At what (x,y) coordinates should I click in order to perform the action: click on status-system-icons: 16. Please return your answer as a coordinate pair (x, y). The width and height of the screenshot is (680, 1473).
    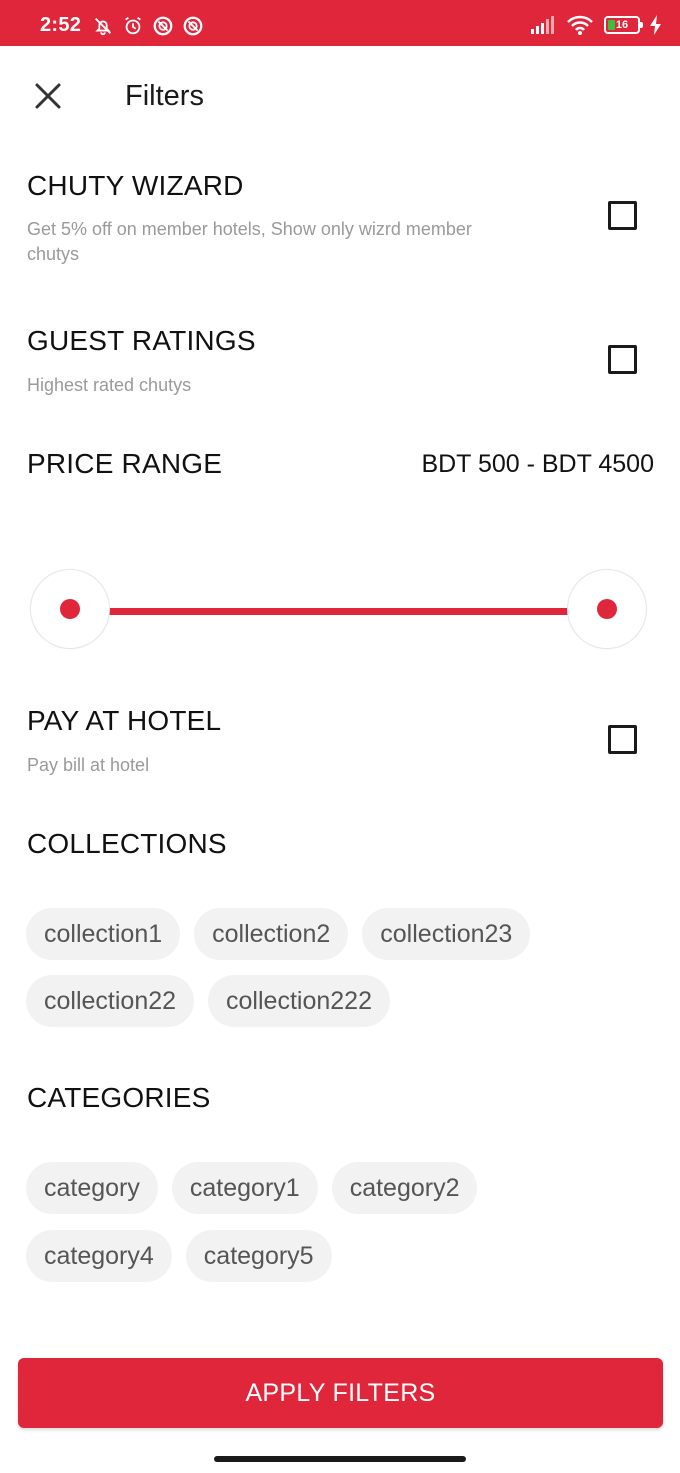
    Looking at the image, I should click on (596, 25).